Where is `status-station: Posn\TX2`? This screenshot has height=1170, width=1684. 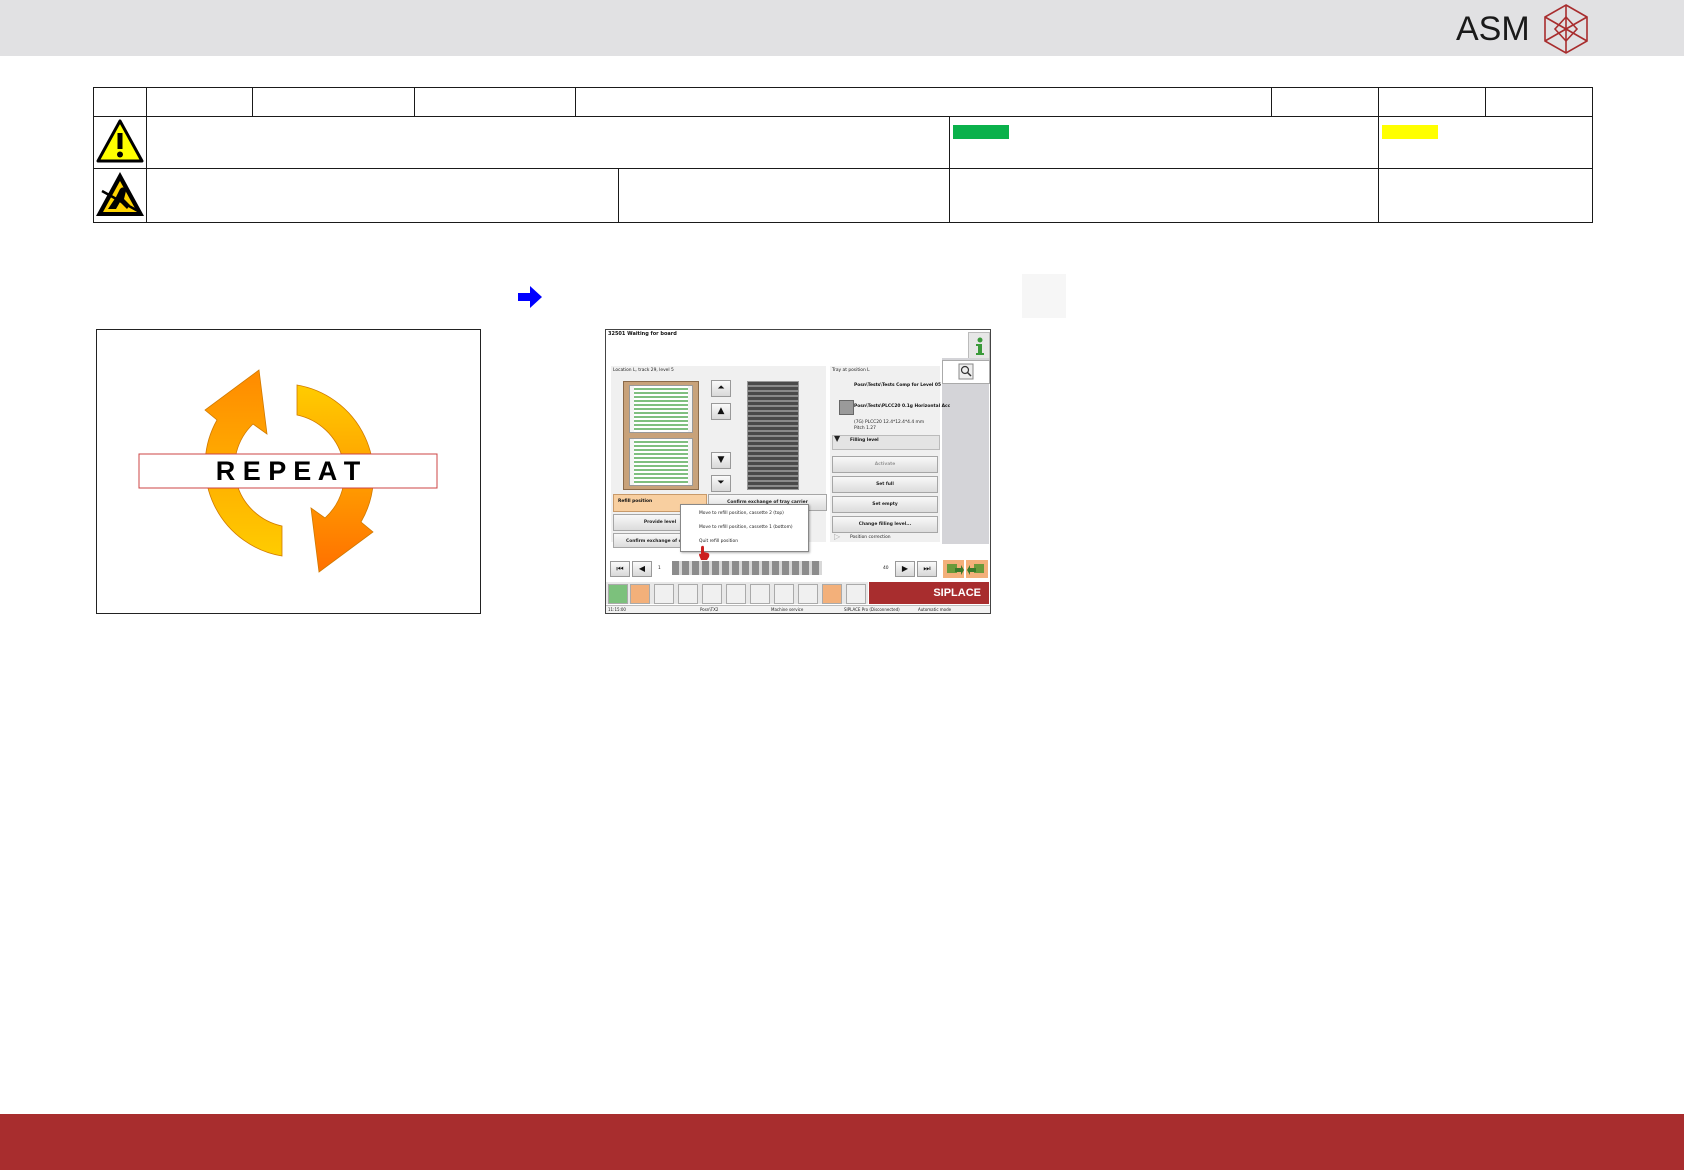 status-station: Posn\TX2 is located at coordinates (709, 609).